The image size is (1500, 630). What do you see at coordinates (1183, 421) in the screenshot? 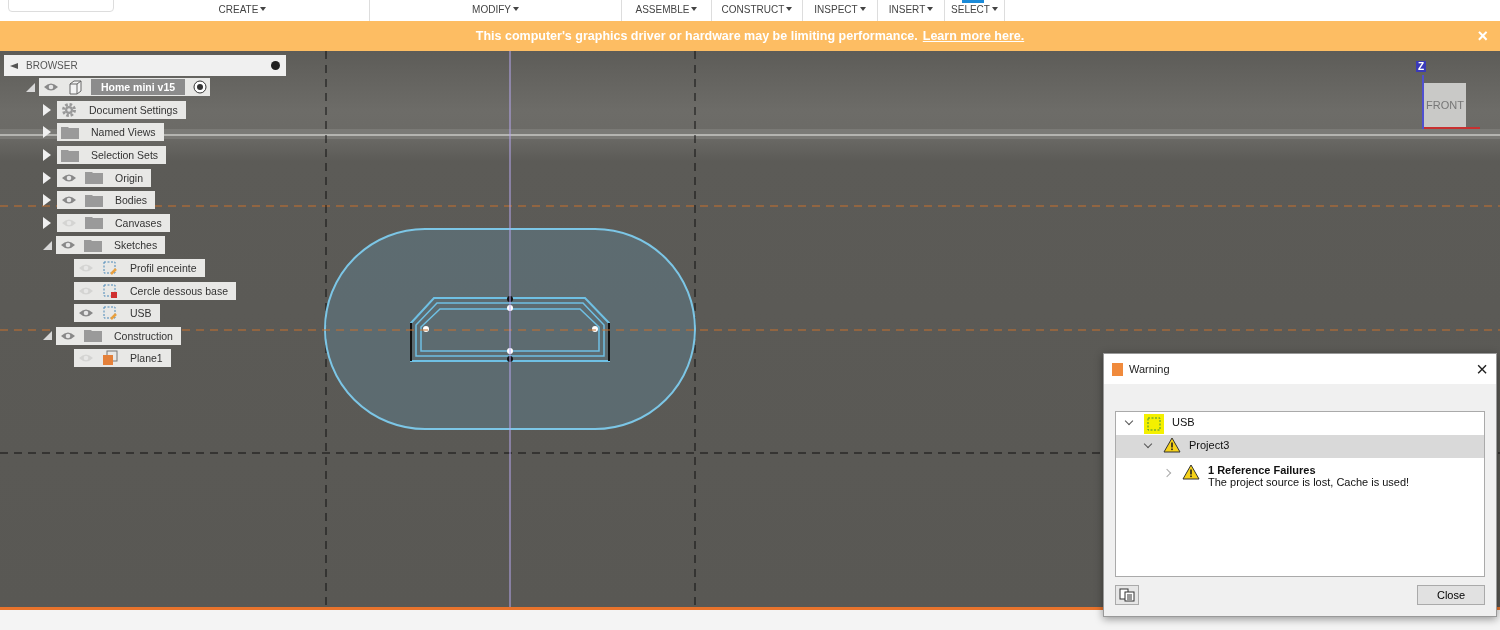
I see `tree-label: USB` at bounding box center [1183, 421].